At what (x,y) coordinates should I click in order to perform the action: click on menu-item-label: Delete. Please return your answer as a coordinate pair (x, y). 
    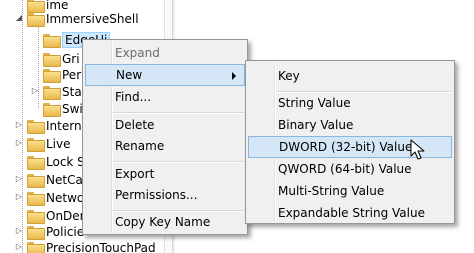
    Looking at the image, I should click on (135, 125).